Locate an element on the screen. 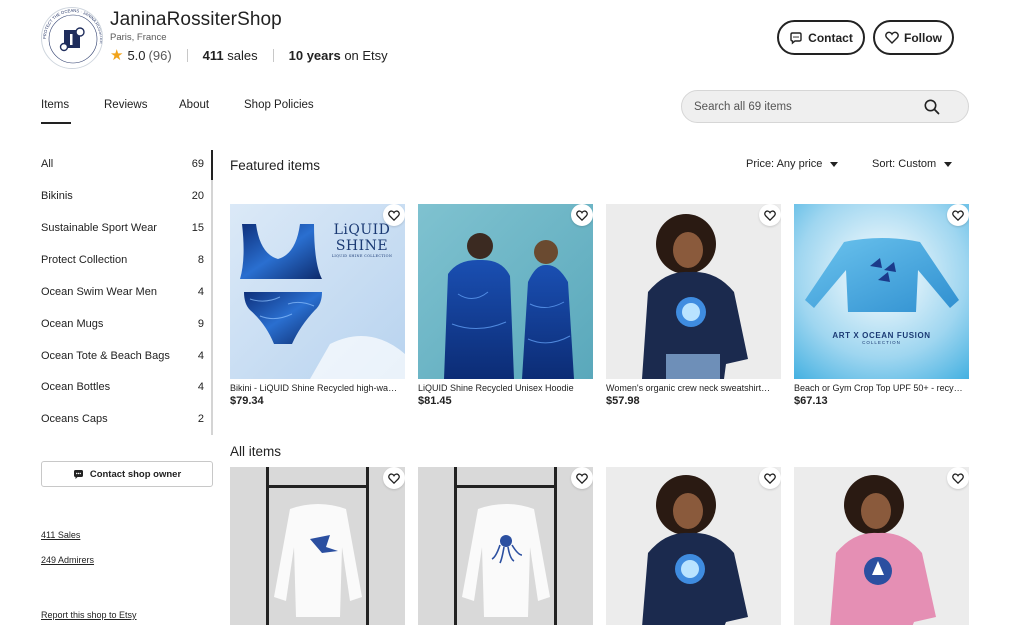 The height and width of the screenshot is (625, 1024). years-number: 10 years is located at coordinates (314, 55).